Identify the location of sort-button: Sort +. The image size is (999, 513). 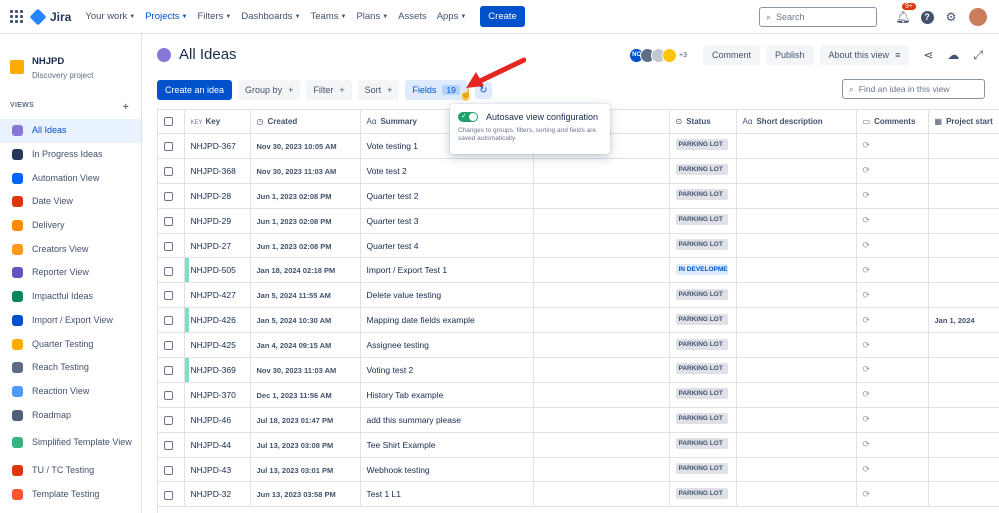
(378, 90).